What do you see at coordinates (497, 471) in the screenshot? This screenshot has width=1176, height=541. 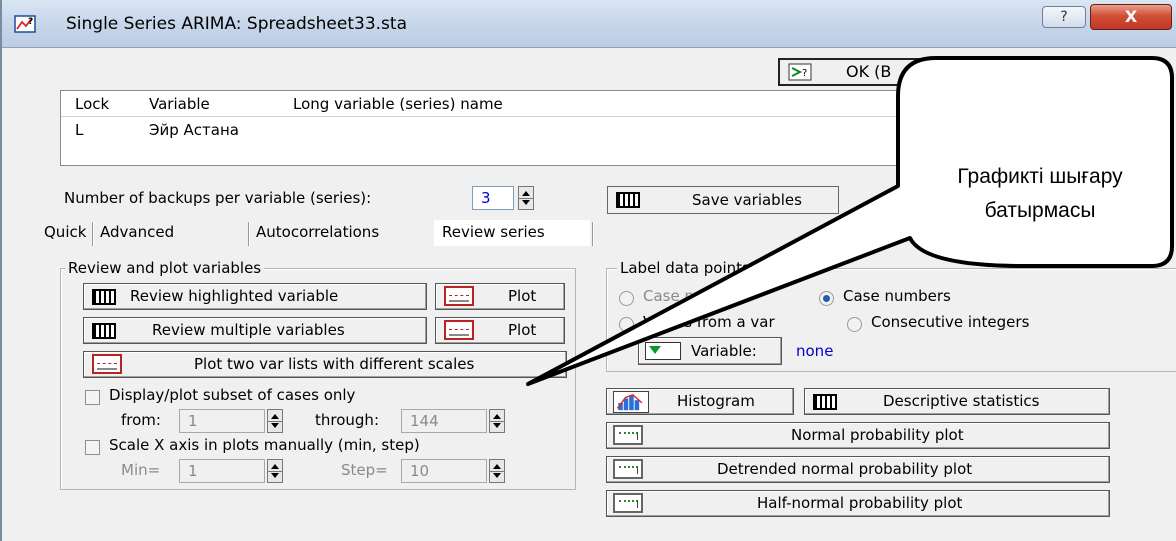 I see `step-spinner` at bounding box center [497, 471].